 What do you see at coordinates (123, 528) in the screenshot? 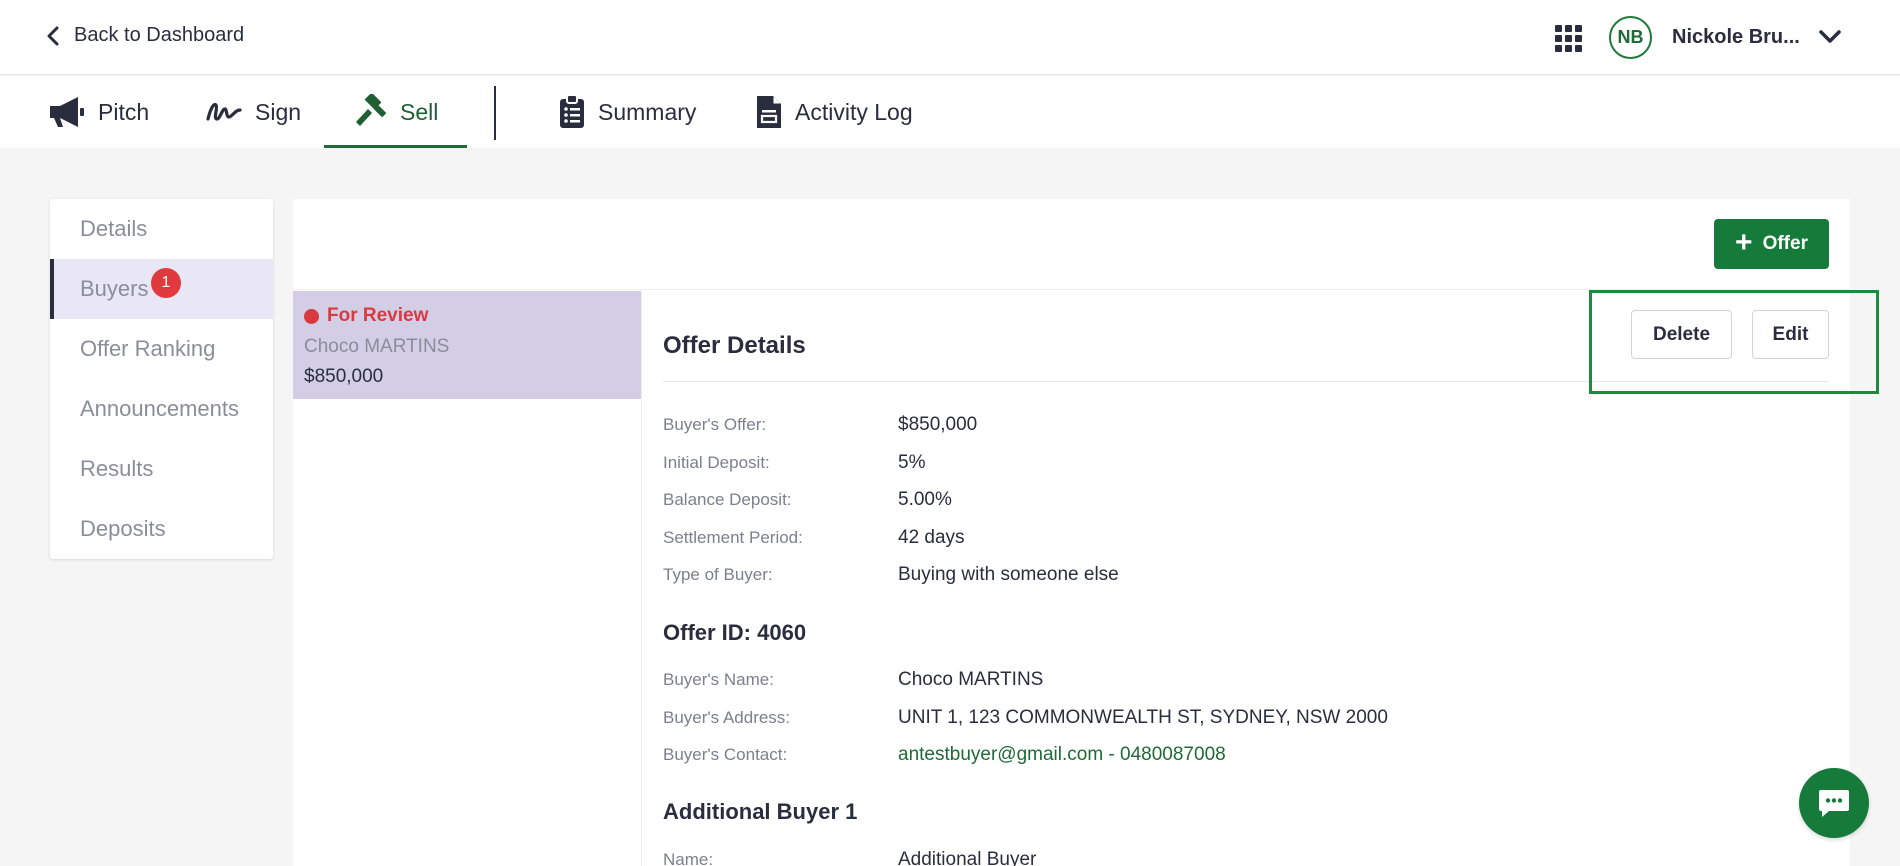
I see `sidebar-item-label: Deposits` at bounding box center [123, 528].